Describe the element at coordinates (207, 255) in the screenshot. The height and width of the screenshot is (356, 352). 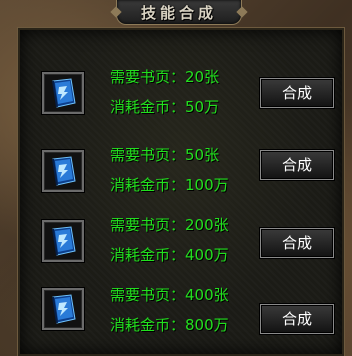
I see `gold-cost-value: 400万` at that location.